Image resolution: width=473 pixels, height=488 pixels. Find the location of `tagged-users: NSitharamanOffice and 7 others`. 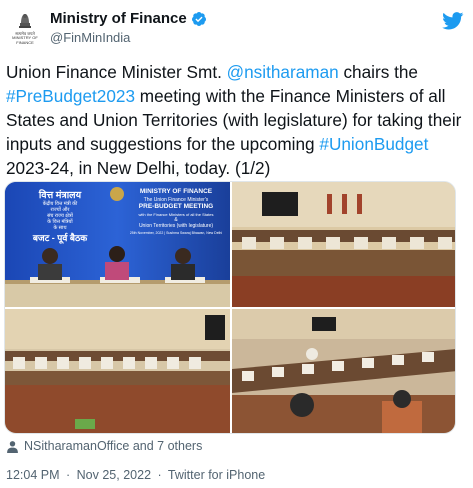

tagged-users: NSitharamanOffice and 7 others is located at coordinates (104, 446).